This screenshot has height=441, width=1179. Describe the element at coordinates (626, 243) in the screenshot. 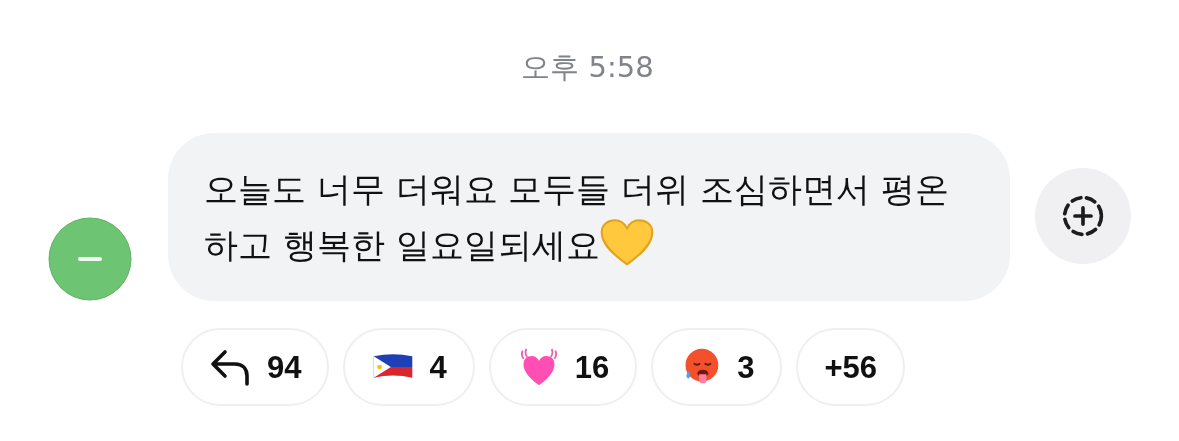

I see `heart-icon` at that location.